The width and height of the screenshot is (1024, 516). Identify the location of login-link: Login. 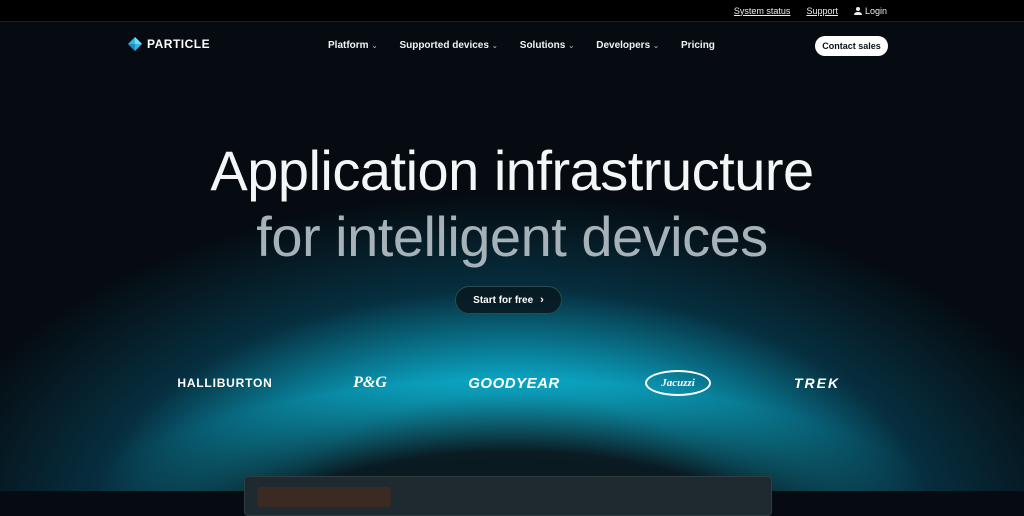
(870, 10).